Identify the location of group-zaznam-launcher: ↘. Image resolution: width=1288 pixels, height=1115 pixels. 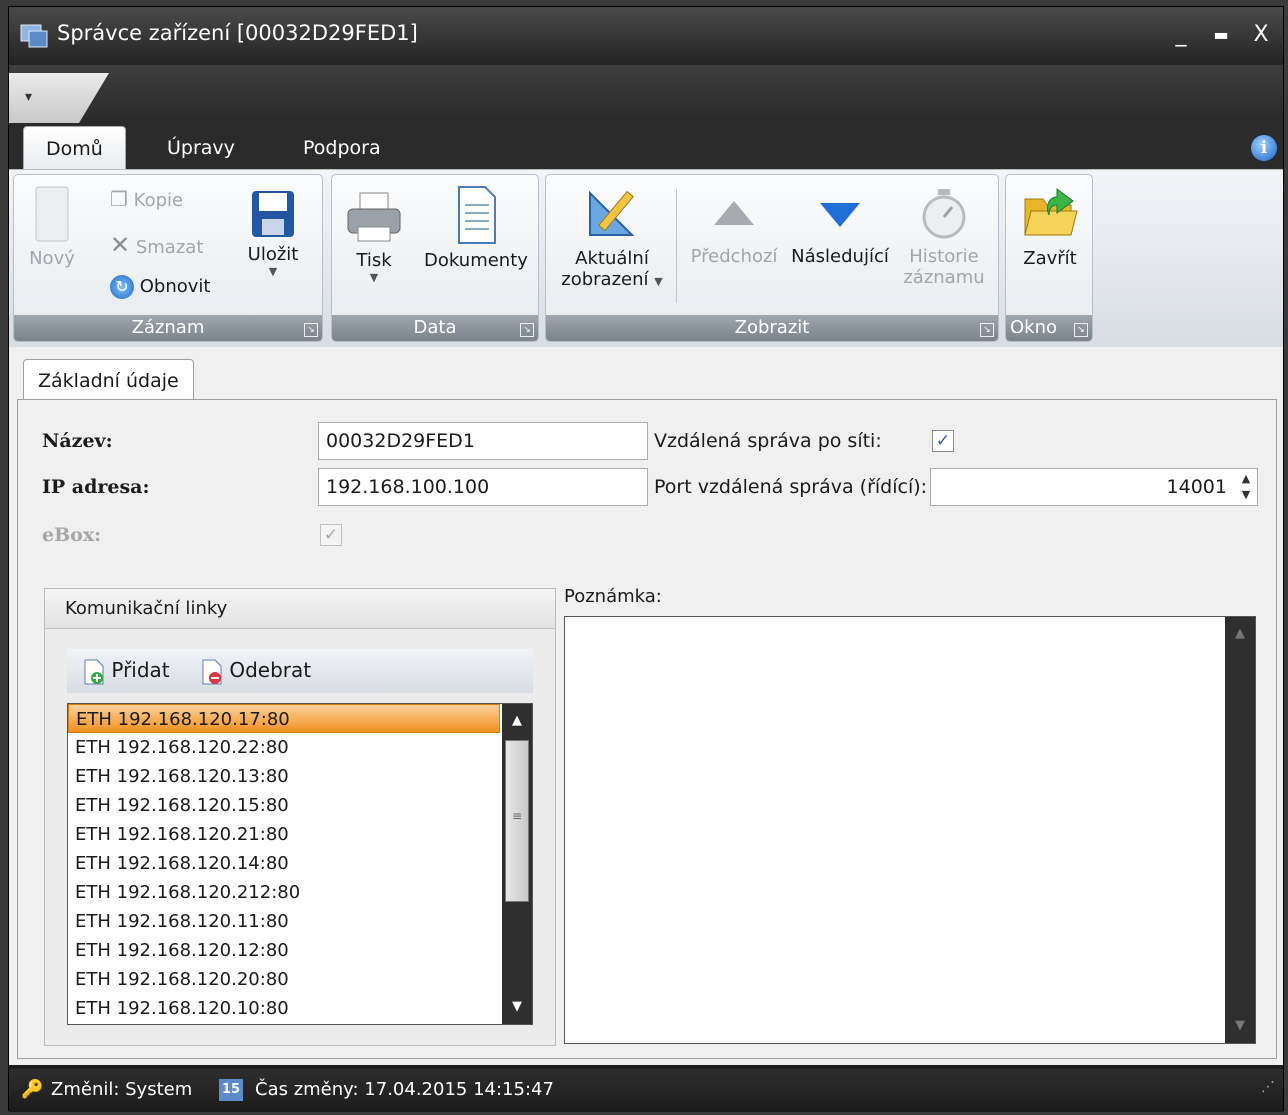
(311, 330).